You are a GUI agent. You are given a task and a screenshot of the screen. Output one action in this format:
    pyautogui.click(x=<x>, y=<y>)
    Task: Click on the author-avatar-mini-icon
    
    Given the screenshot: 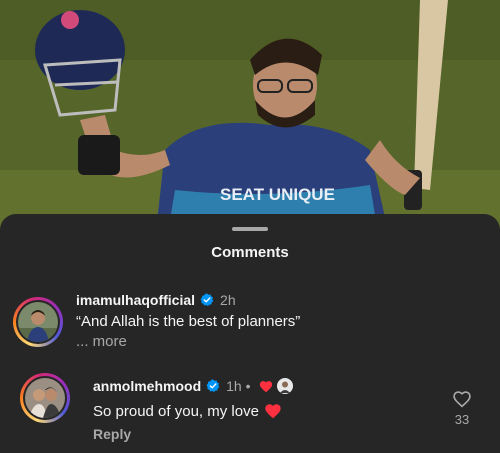 What is the action you would take?
    pyautogui.click(x=284, y=386)
    